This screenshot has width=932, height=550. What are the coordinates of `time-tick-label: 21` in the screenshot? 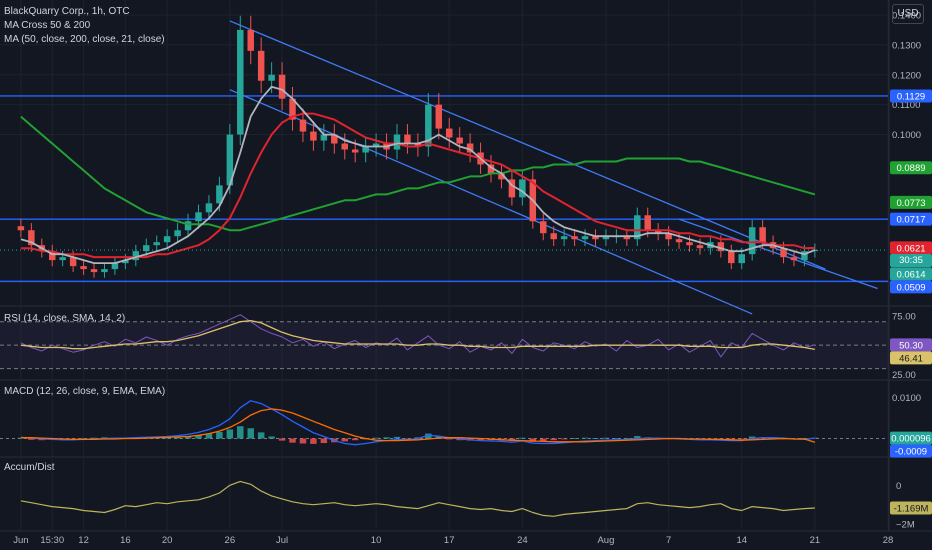 It's located at (815, 540).